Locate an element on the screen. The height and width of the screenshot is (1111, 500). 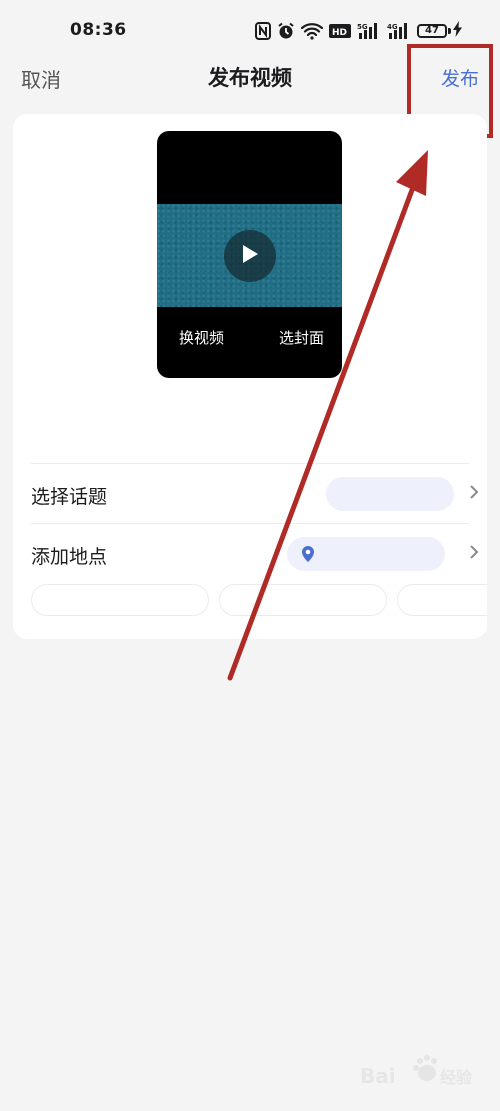
svg-text: 经验 is located at coordinates (456, 1077).